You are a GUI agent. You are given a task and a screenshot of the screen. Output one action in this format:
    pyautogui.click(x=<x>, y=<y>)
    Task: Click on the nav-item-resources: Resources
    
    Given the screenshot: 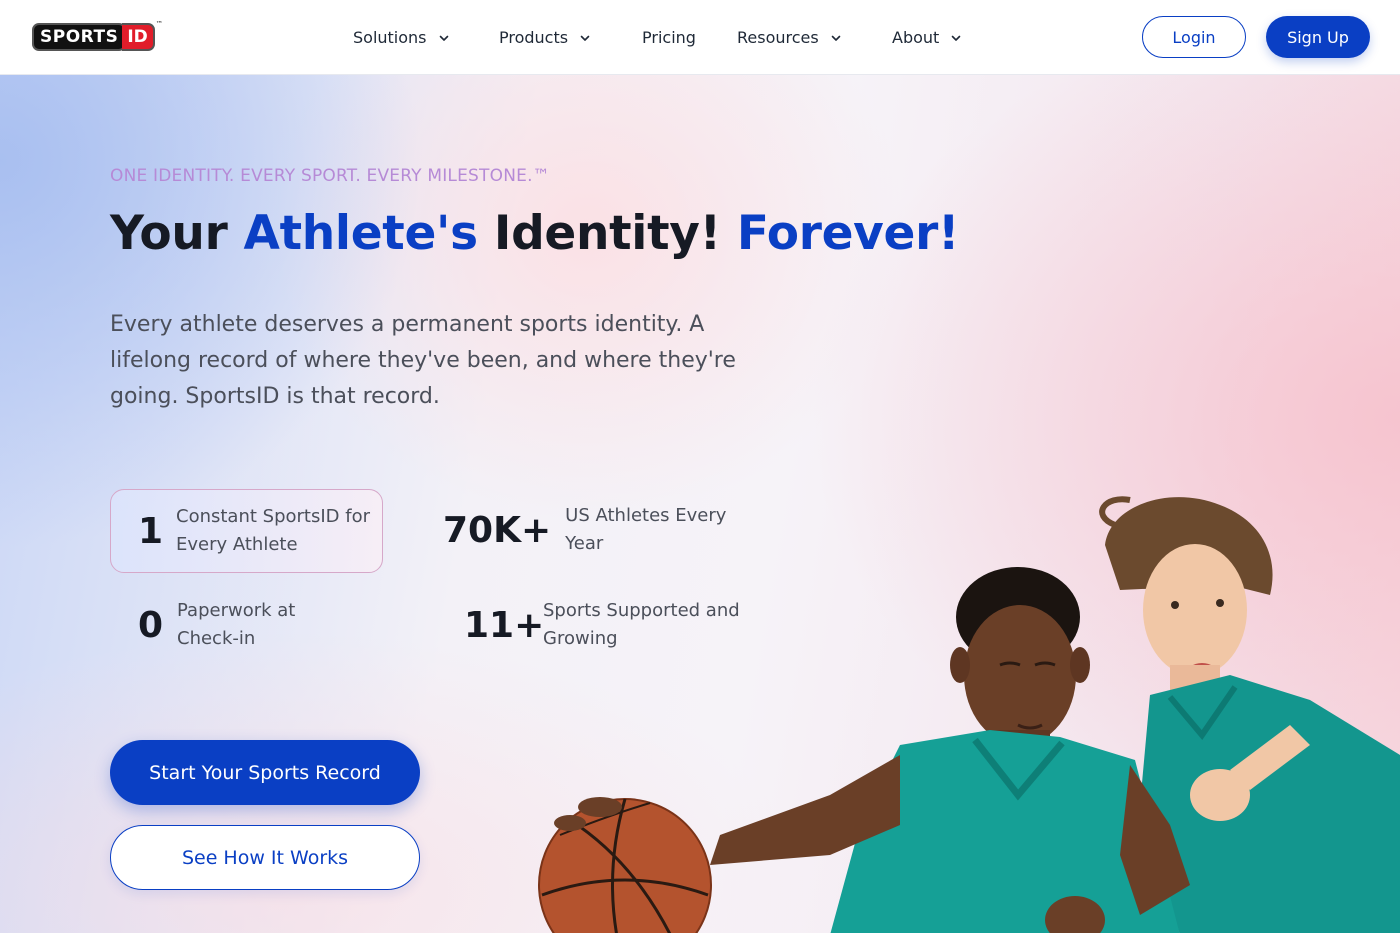 What is the action you would take?
    pyautogui.click(x=814, y=37)
    